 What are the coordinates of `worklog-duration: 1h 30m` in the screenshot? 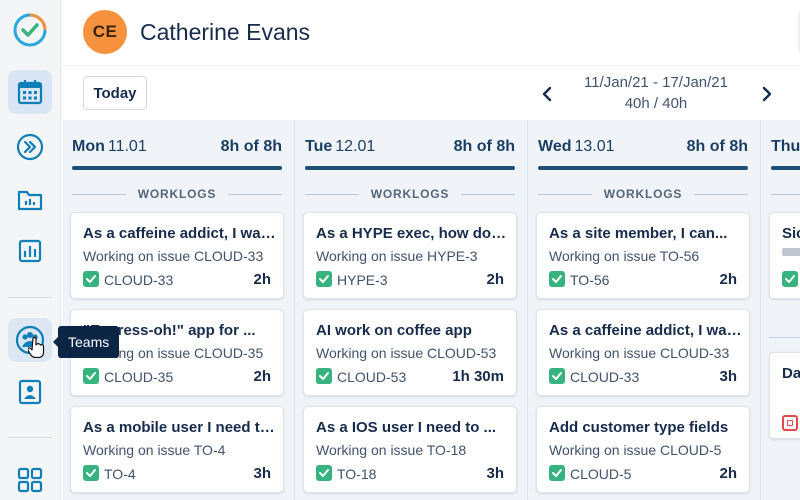 It's located at (478, 376).